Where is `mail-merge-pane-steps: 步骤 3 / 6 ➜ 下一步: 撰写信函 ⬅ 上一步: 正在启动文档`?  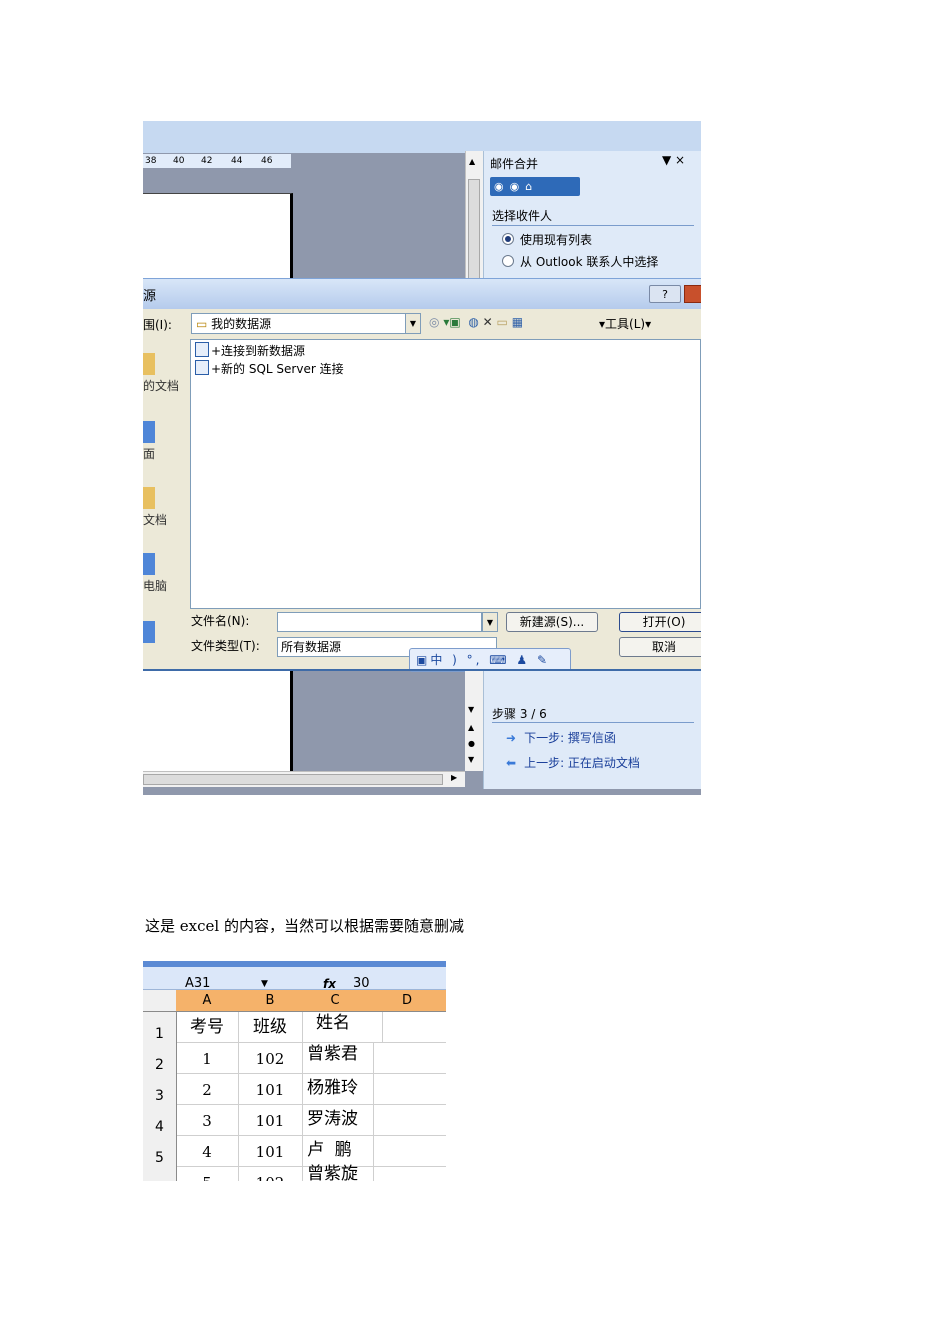 mail-merge-pane-steps: 步骤 3 / 6 ➜ 下一步: 撰写信函 ⬅ 上一步: 正在启动文档 is located at coordinates (592, 730).